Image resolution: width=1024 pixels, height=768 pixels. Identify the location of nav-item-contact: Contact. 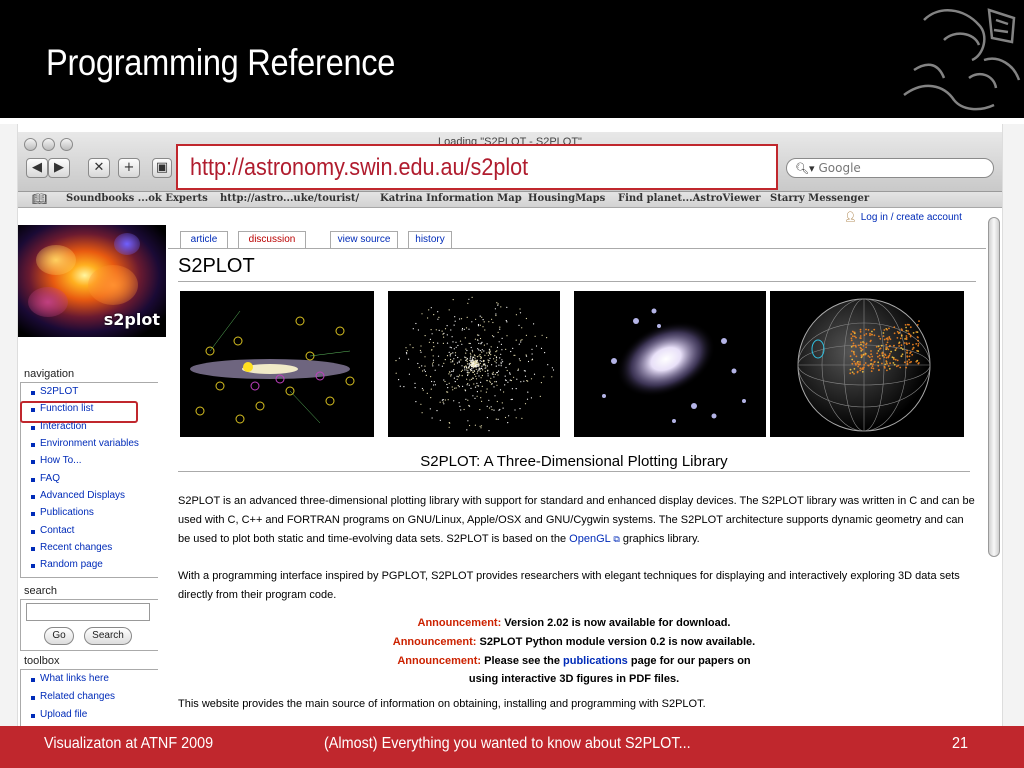
(52, 530).